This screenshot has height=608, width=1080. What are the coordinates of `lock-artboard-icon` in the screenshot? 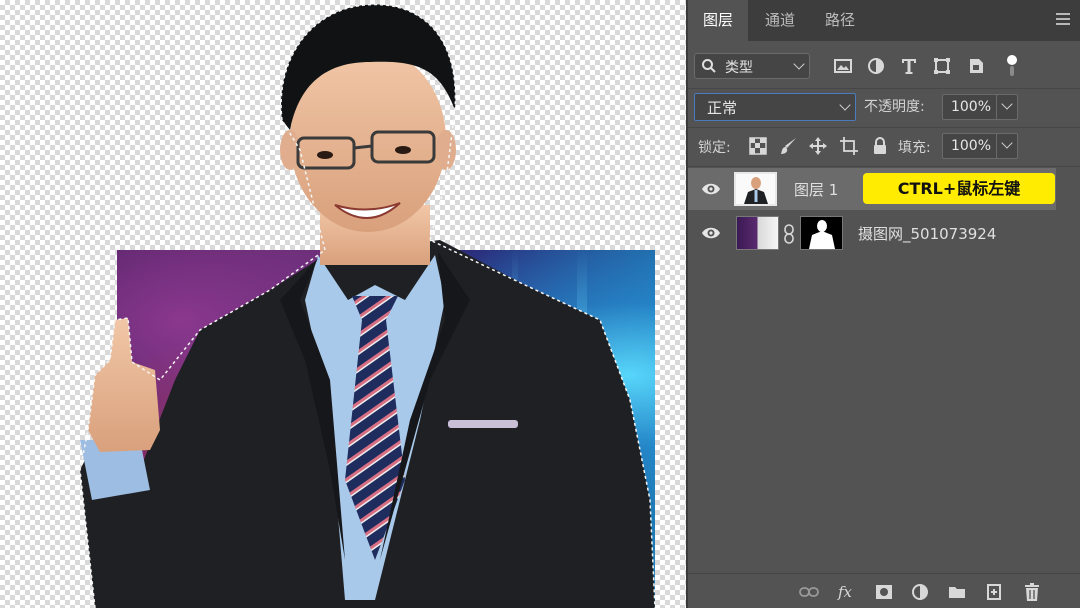 It's located at (849, 146).